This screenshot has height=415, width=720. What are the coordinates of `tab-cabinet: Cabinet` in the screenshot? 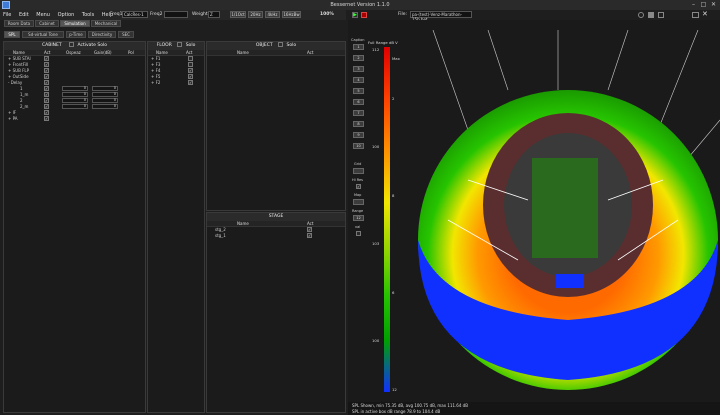 It's located at (47, 23).